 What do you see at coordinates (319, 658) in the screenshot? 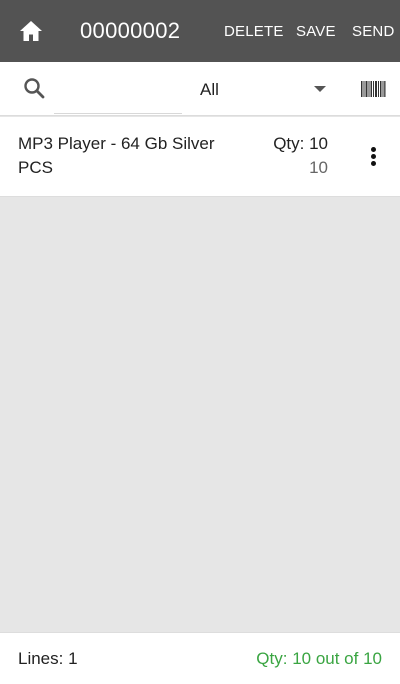
I see `qty-summary: Qty: 10 out of 10` at bounding box center [319, 658].